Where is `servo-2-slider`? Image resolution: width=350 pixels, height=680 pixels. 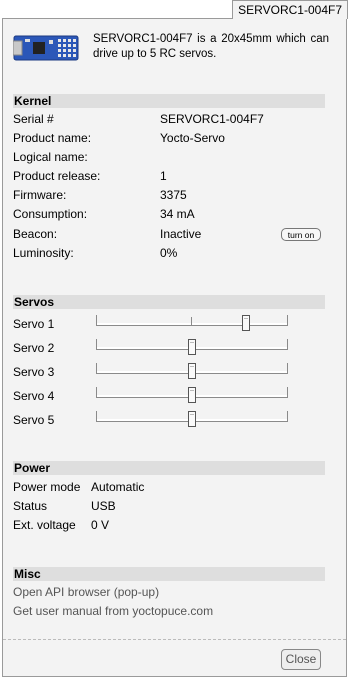
servo-2-slider is located at coordinates (192, 347).